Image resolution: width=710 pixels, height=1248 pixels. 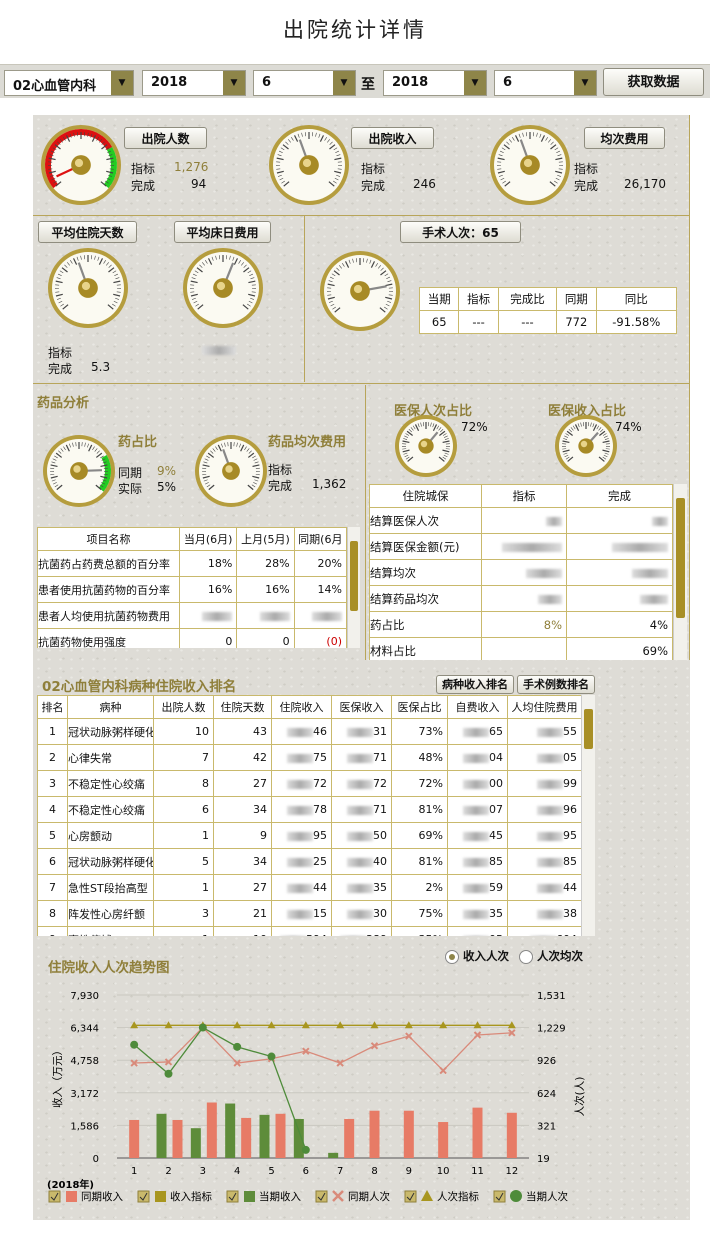 What do you see at coordinates (530, 166) in the screenshot?
I see `avg-cost-gauge` at bounding box center [530, 166].